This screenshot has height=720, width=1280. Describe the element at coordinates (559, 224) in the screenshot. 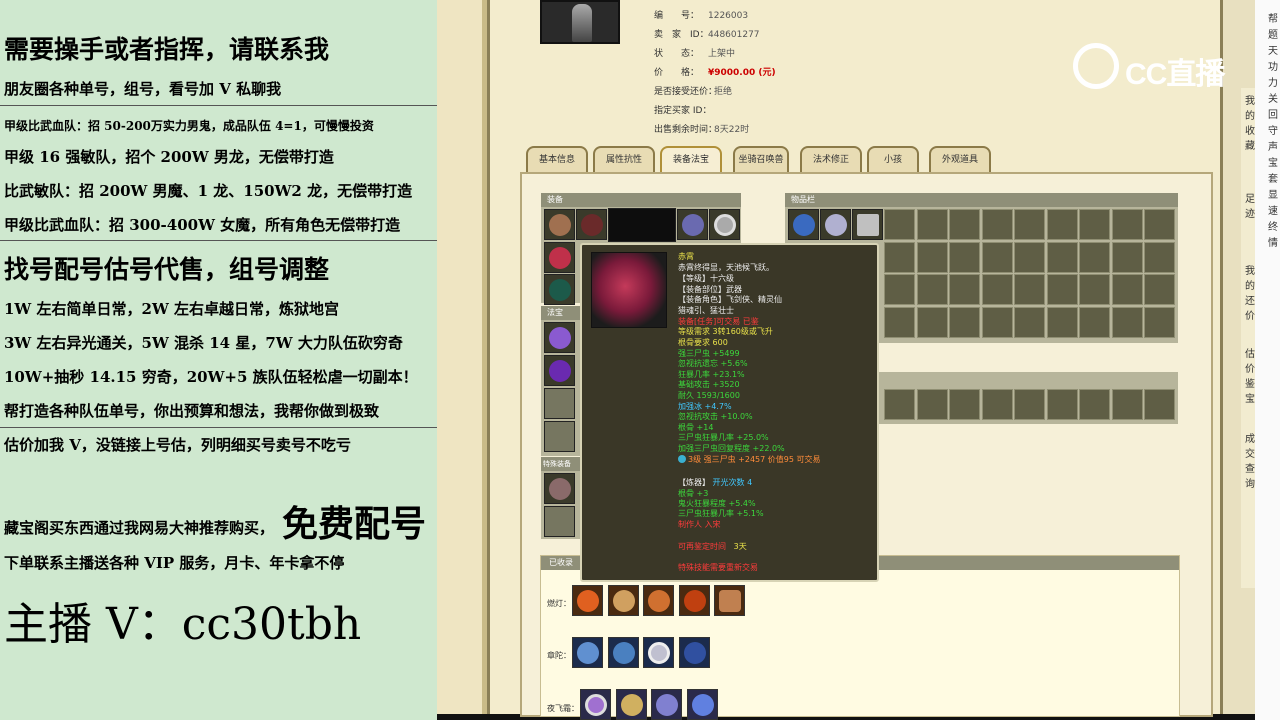

I see `equip-slot-helmet` at that location.